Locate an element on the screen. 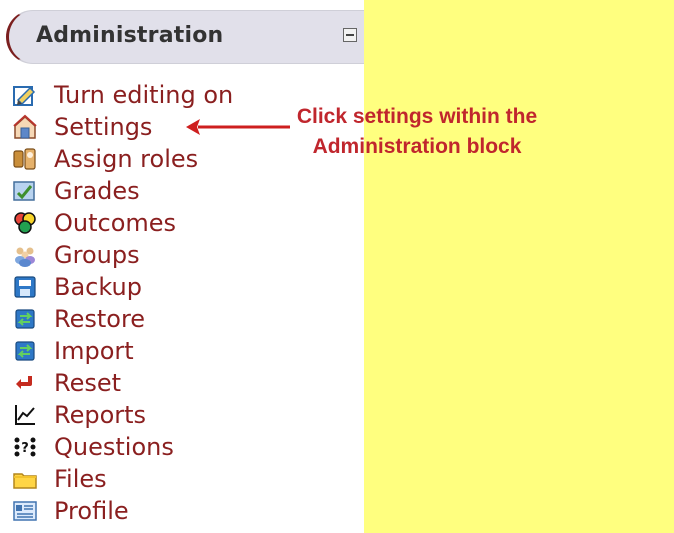 The image size is (674, 533). menu-item-reports: Reports is located at coordinates (122, 415).